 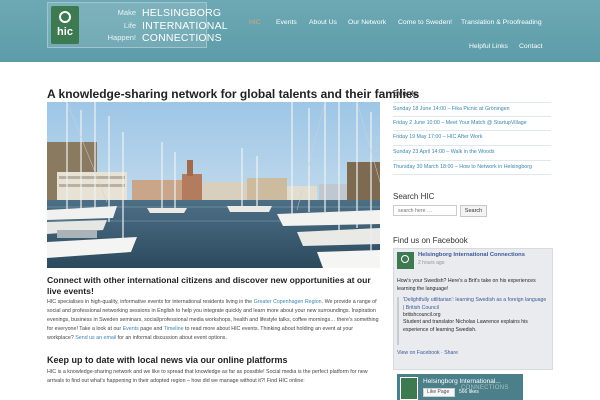 What do you see at coordinates (129, 25) in the screenshot?
I see `tagline-line: Life` at bounding box center [129, 25].